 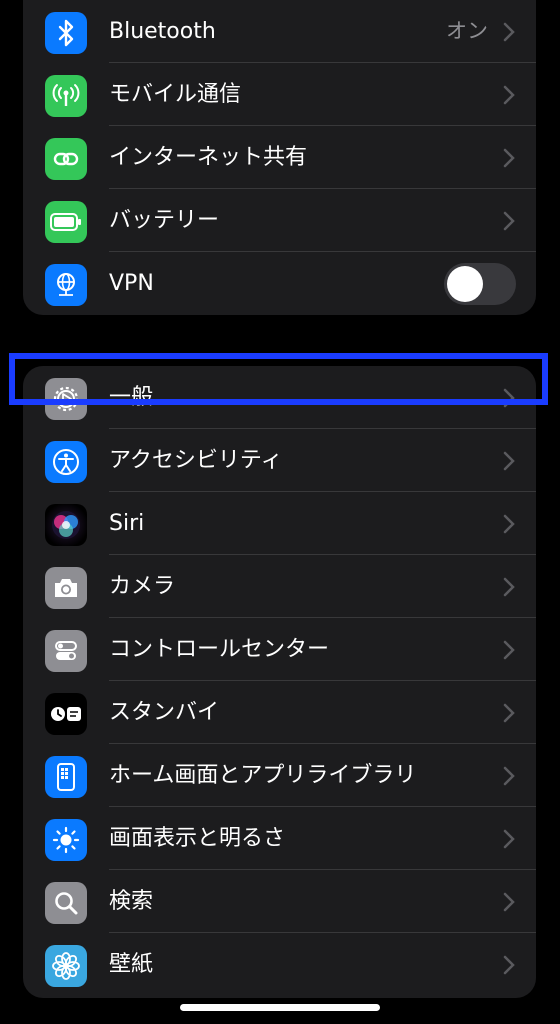 I want to click on settings-item-label: 壁紙, so click(x=131, y=964).